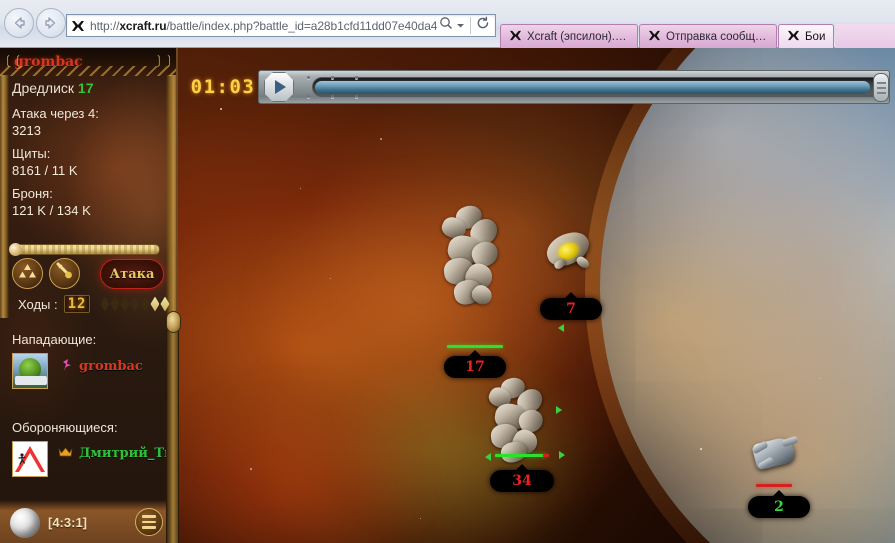 The image size is (895, 543). What do you see at coordinates (88, 62) in the screenshot?
I see `player-name-banner: ❲❲ grombac ❳❳` at bounding box center [88, 62].